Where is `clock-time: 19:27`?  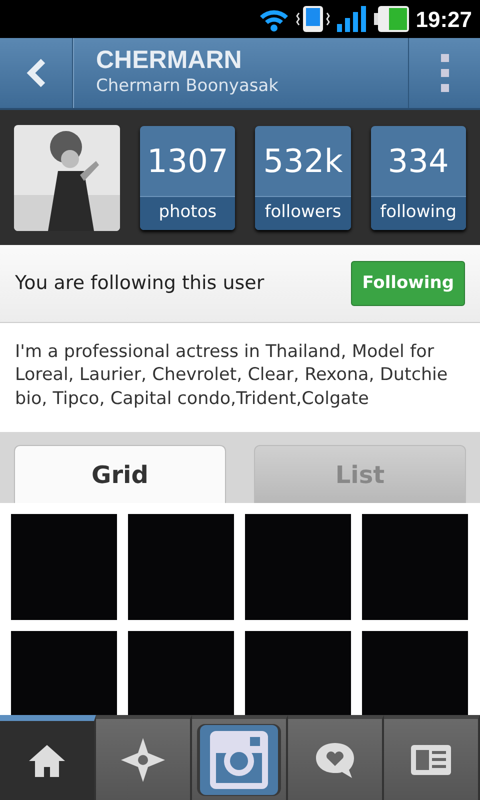
clock-time: 19:27 is located at coordinates (444, 20).